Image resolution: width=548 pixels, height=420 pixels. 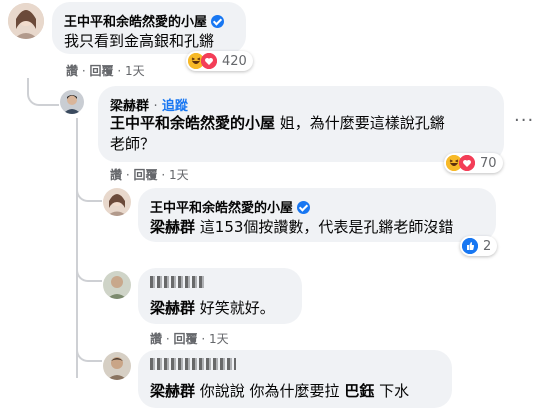 What do you see at coordinates (77, 248) in the screenshot?
I see `thread-line-reply` at bounding box center [77, 248].